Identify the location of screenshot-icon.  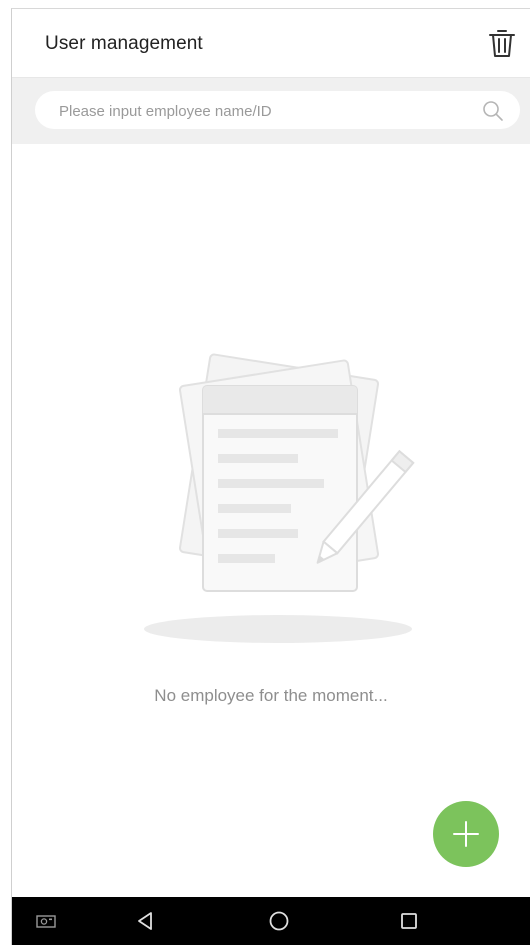
(46, 921).